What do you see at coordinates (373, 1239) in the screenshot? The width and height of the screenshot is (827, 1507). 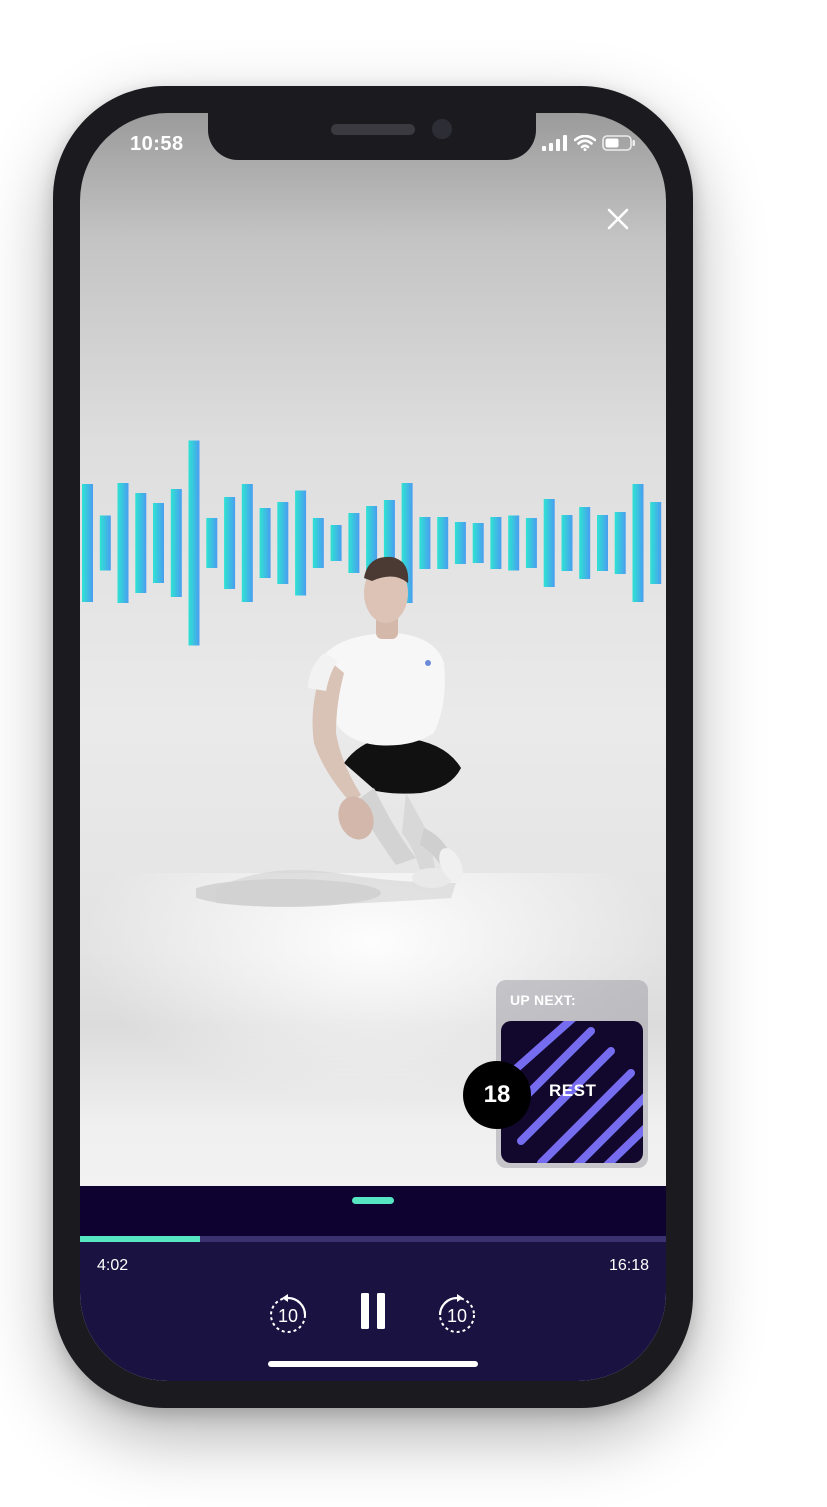 I see `progress-track` at bounding box center [373, 1239].